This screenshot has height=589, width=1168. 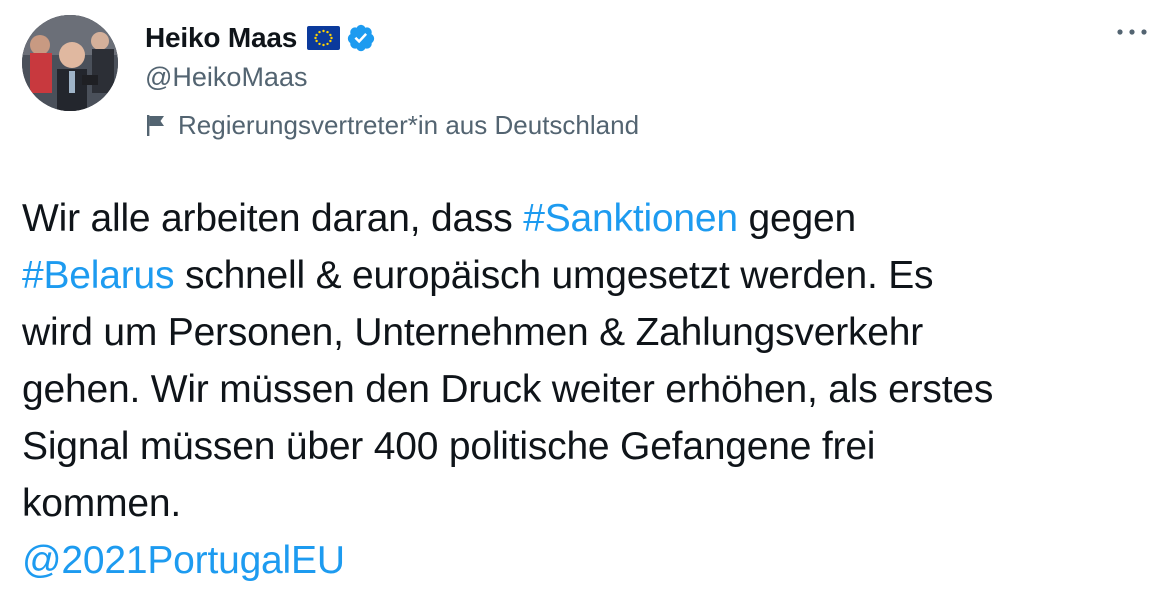 I want to click on author-handle: @HeikoMaas, so click(x=226, y=77).